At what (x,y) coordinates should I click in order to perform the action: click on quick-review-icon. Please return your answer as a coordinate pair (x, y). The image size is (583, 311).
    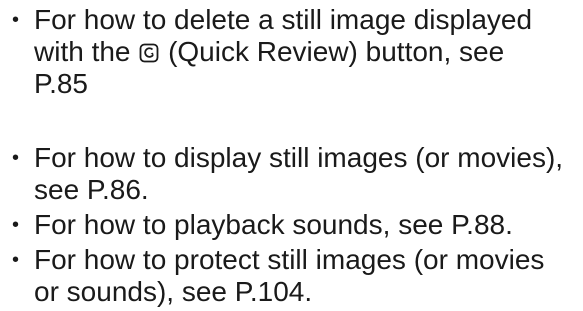
    Looking at the image, I should click on (149, 53).